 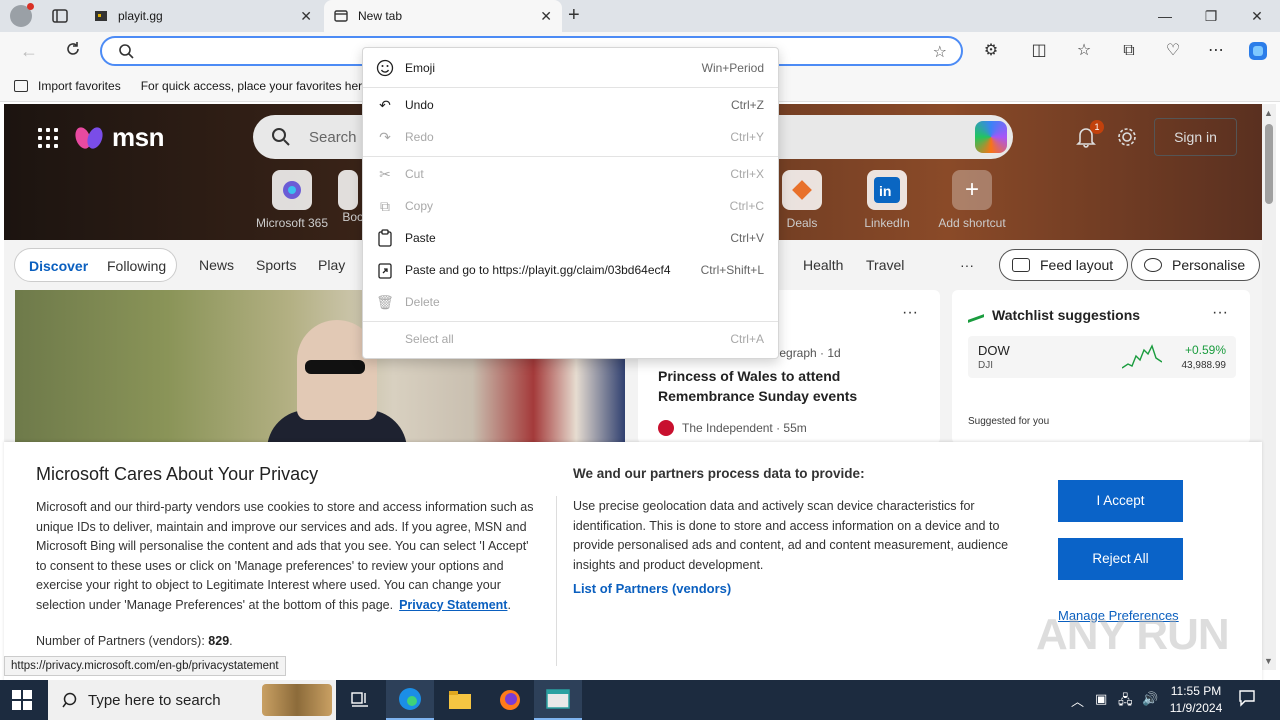 I want to click on browser-essentials-icon: ♡, so click(x=1173, y=51).